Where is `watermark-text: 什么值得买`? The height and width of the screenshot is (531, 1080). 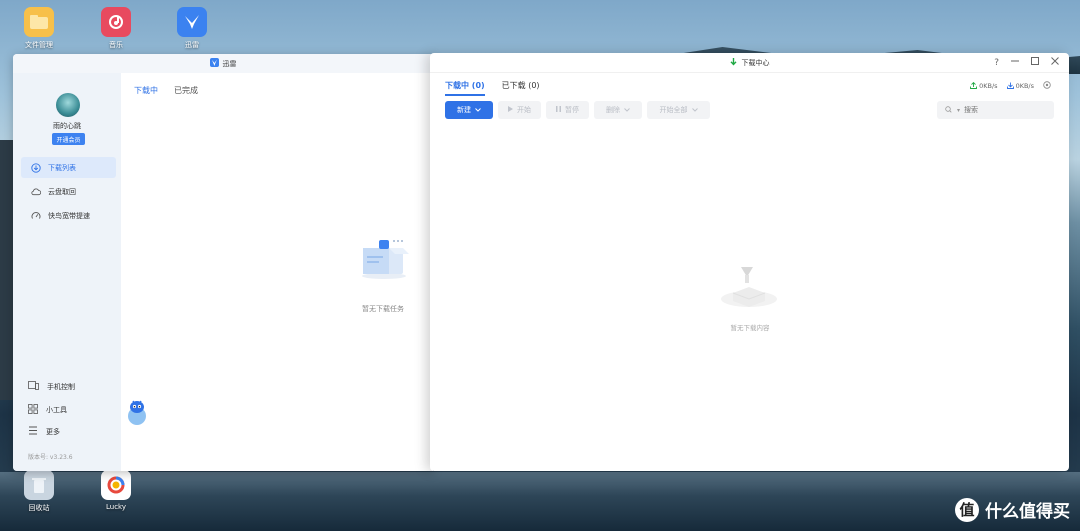
watermark-text: 什么值得买 is located at coordinates (1027, 512).